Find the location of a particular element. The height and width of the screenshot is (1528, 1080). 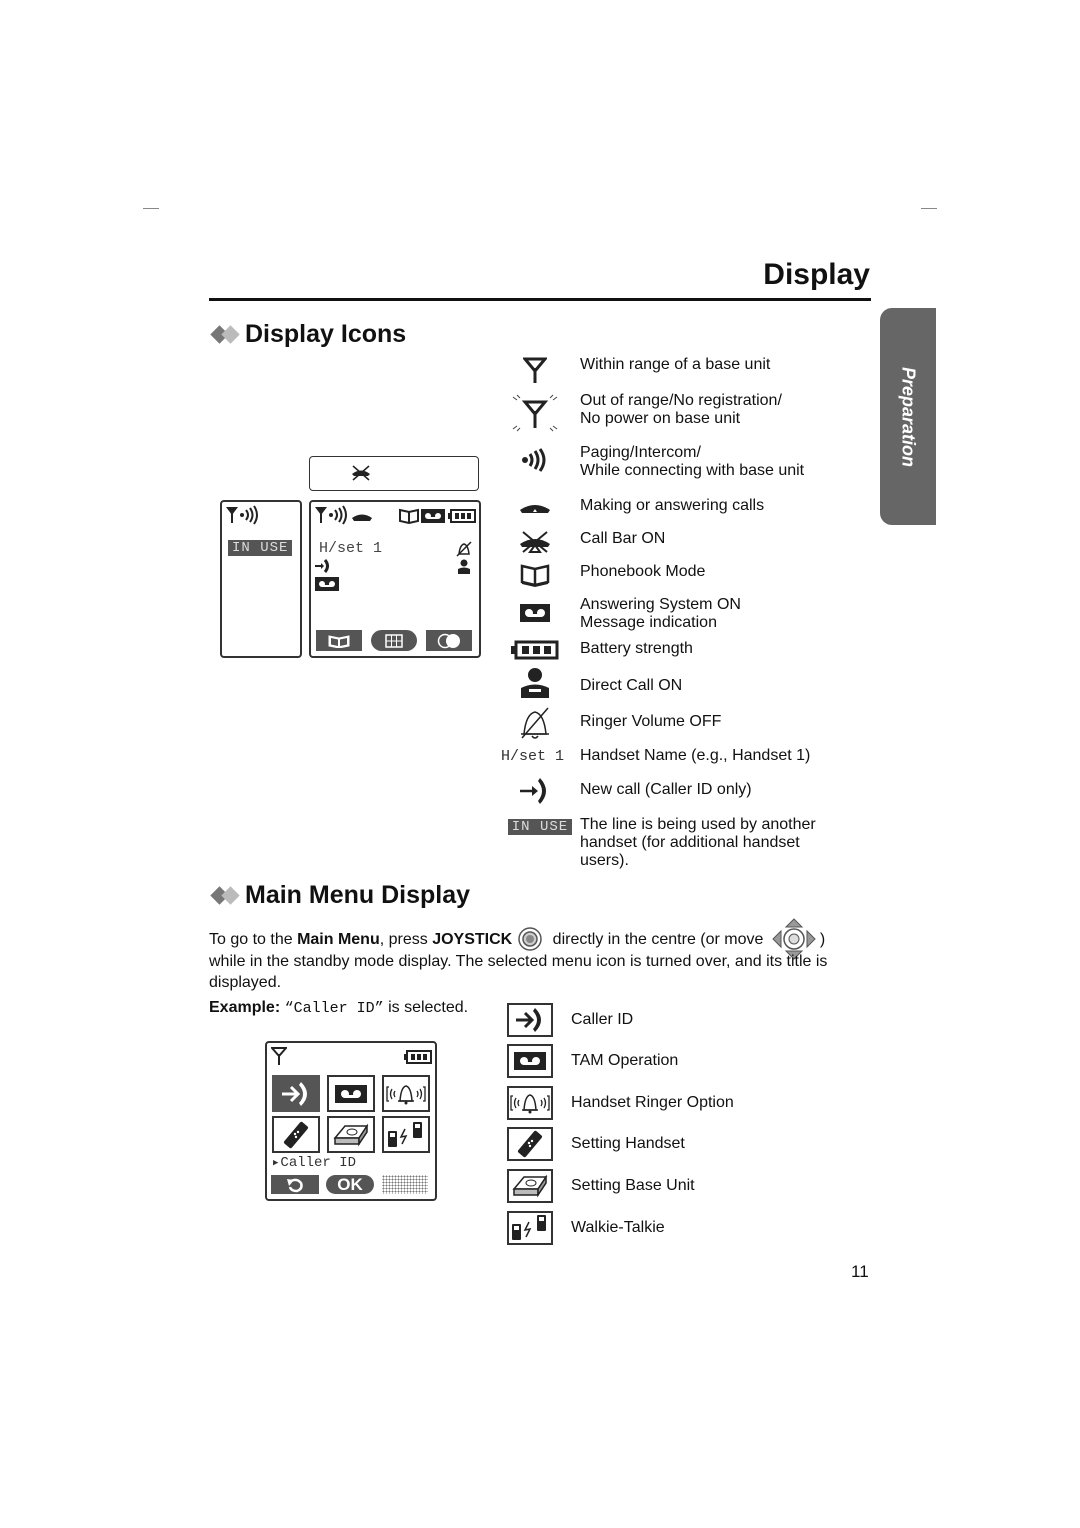

handset-name: H/set 1 is located at coordinates (351, 548).